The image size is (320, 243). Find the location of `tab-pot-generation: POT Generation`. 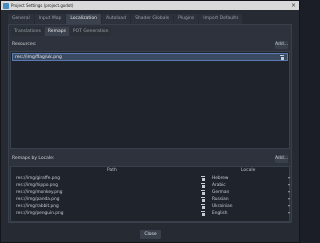

tab-pot-generation: POT Generation is located at coordinates (90, 31).